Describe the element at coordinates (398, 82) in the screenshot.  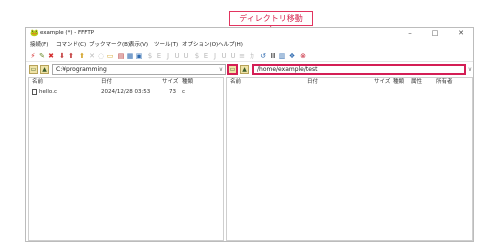
I see `remote-col-type: 種類` at that location.